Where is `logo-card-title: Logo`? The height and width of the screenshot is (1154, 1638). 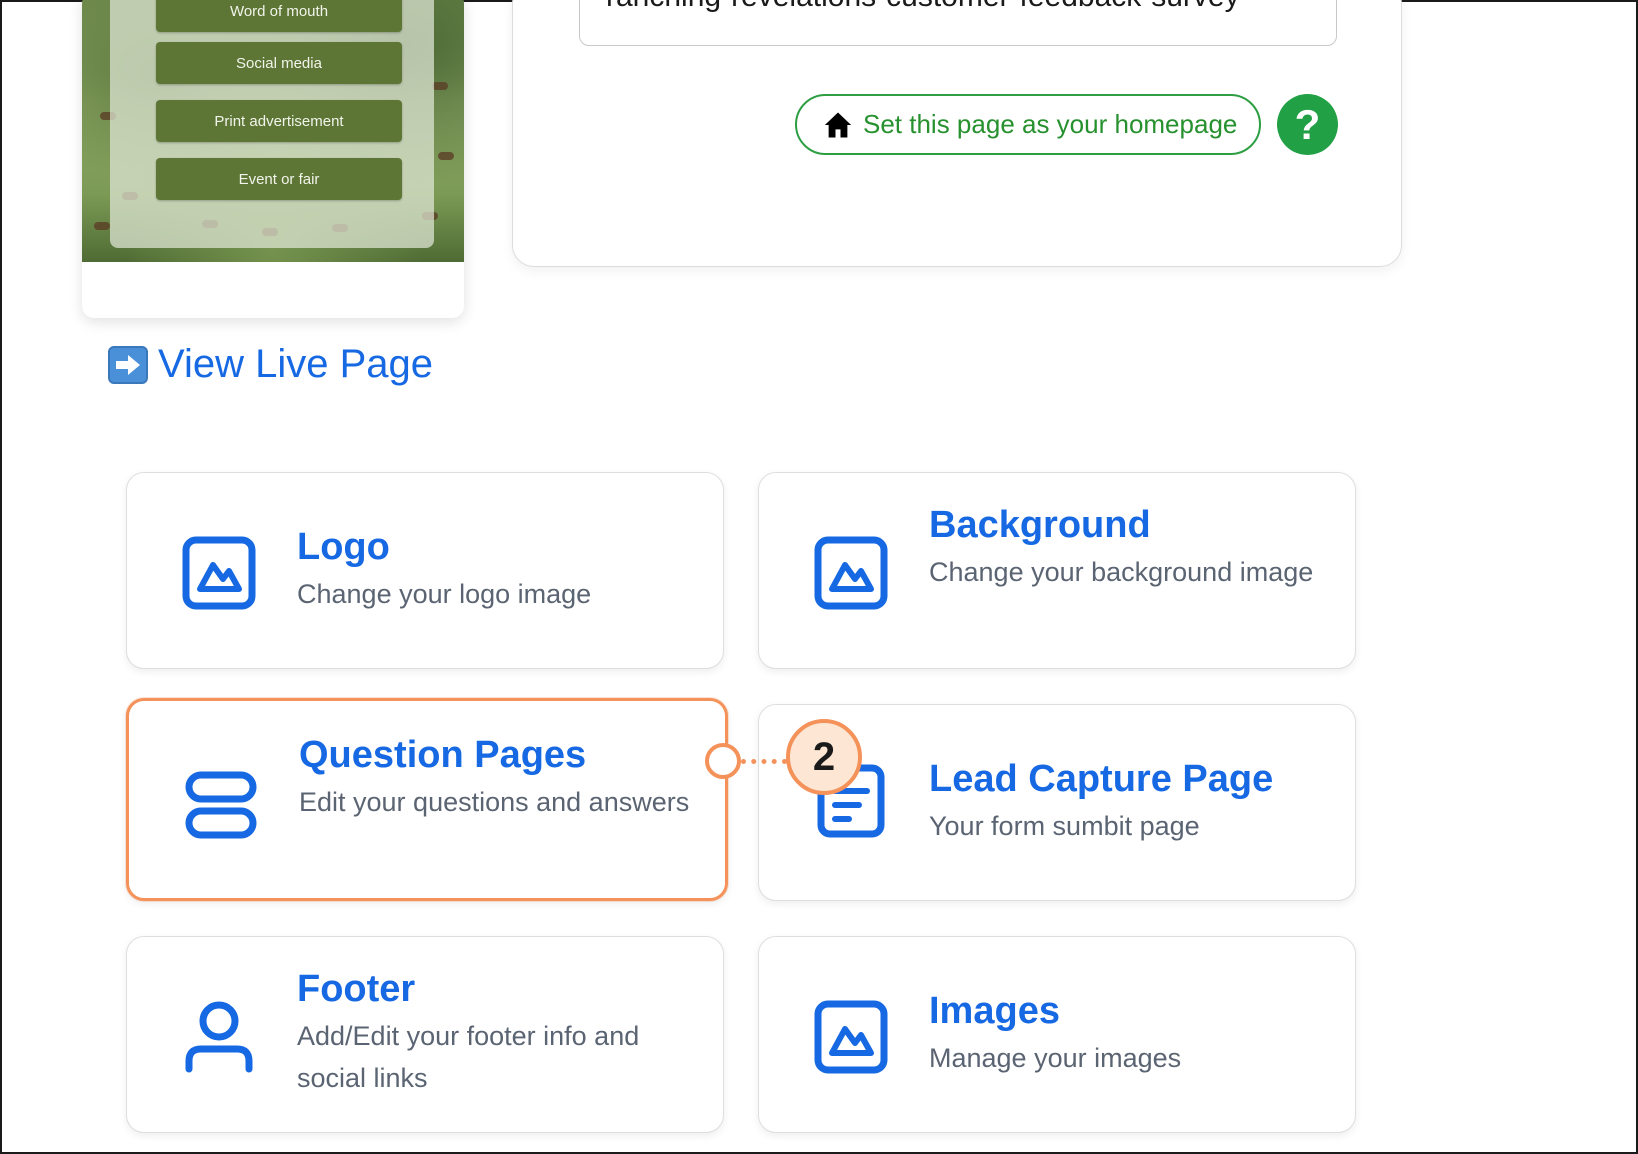 logo-card-title: Logo is located at coordinates (343, 547).